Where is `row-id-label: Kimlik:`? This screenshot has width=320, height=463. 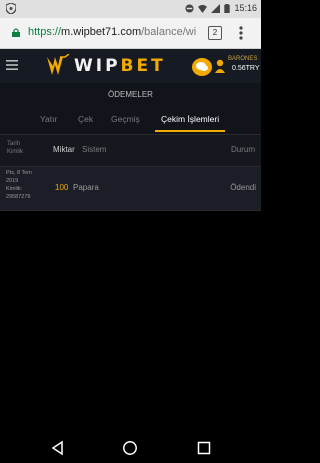 row-id-label: Kimlik: is located at coordinates (14, 189).